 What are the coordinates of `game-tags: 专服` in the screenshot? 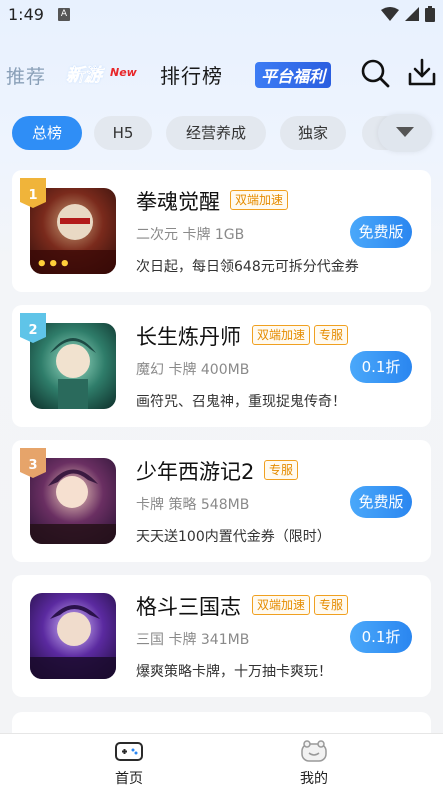 It's located at (281, 470).